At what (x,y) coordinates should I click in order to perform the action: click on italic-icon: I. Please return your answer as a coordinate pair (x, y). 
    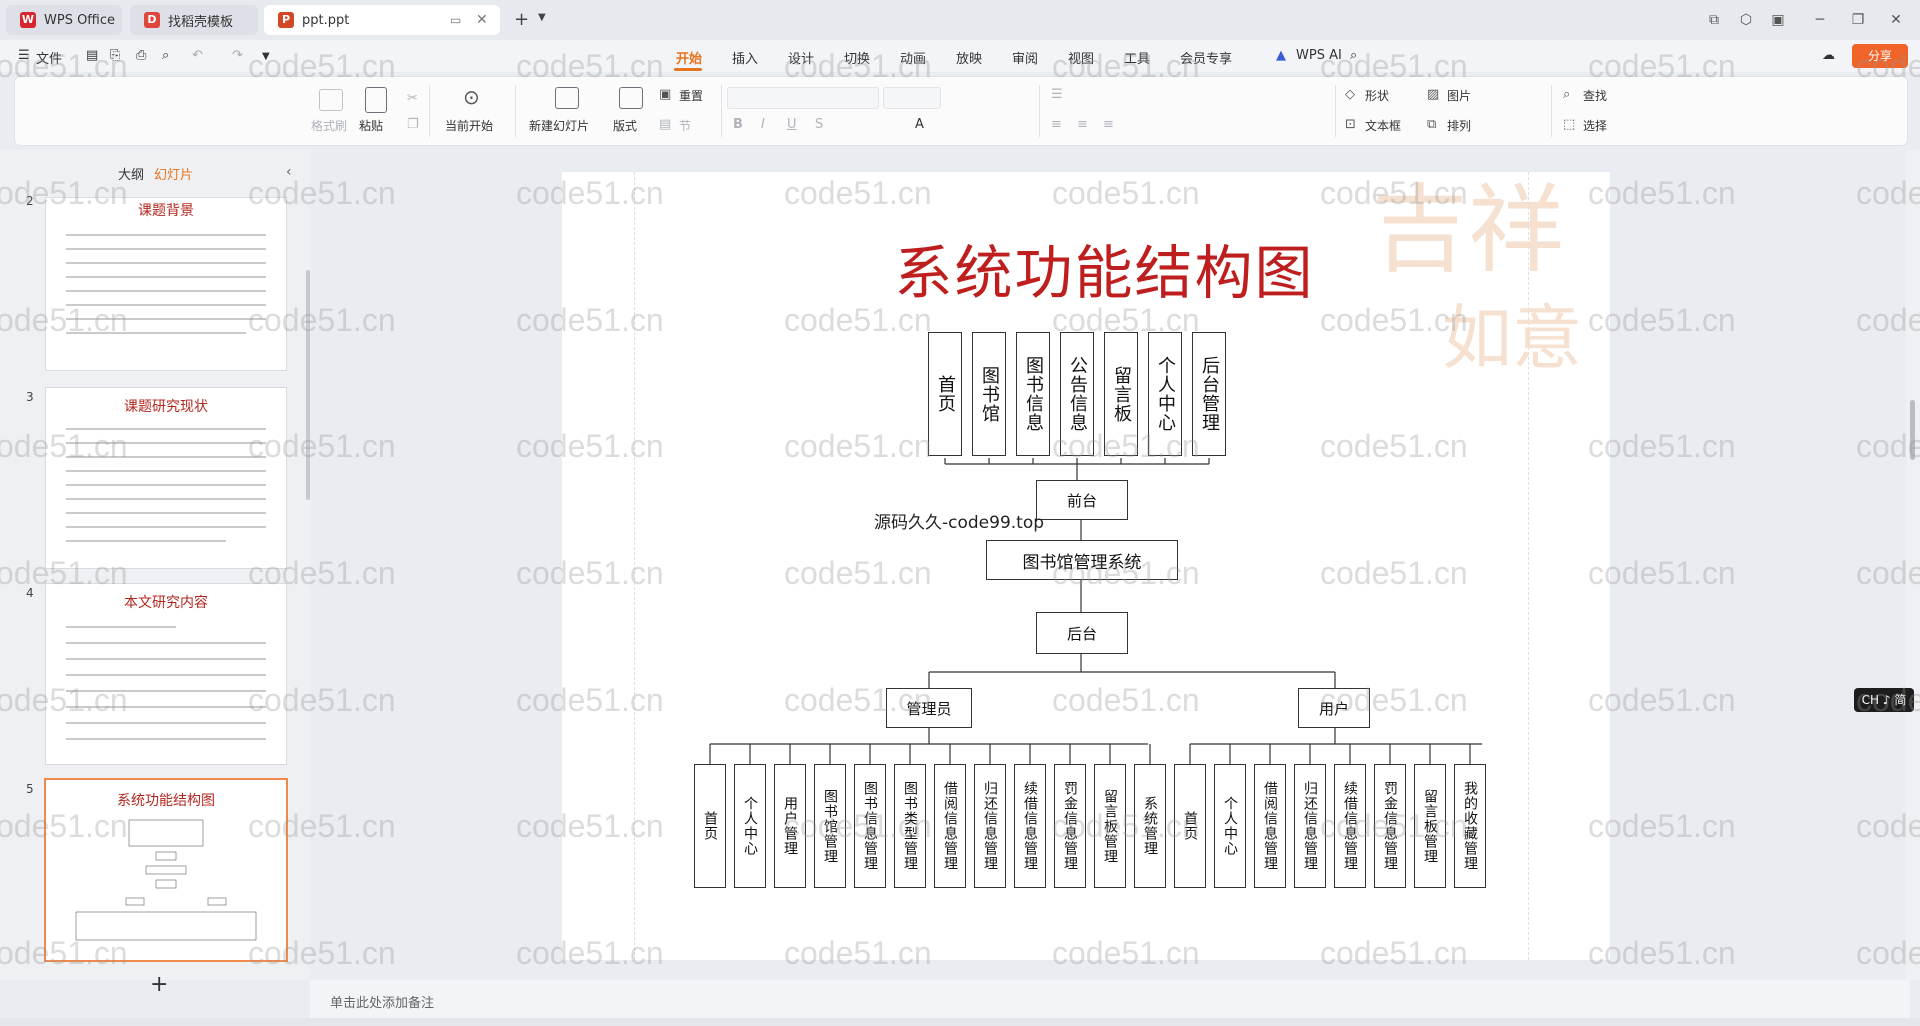
    Looking at the image, I should click on (763, 124).